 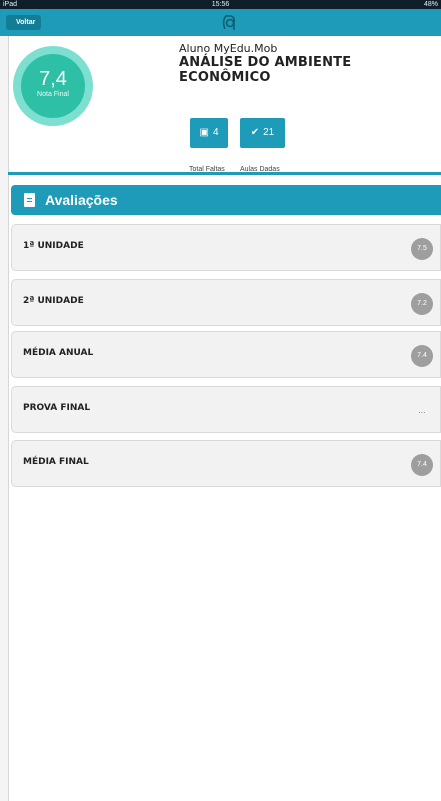 What do you see at coordinates (53, 79) in the screenshot?
I see `final-grade-value: 7,4` at bounding box center [53, 79].